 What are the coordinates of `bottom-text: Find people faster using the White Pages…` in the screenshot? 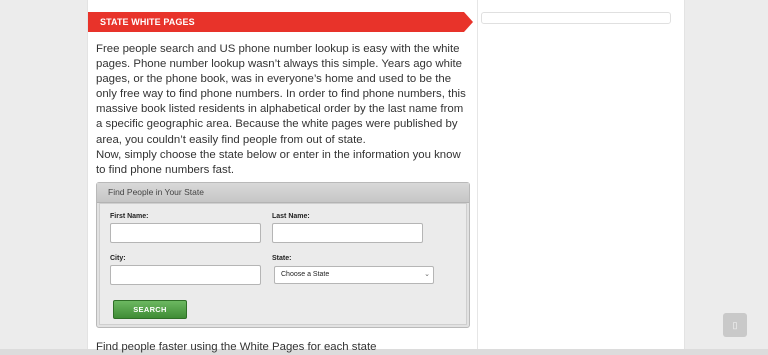 It's located at (236, 347).